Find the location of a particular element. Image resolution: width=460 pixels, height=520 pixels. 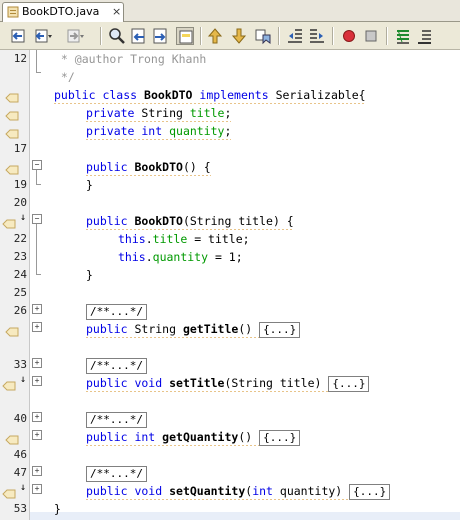

previous-bookmark-icon is located at coordinates (215, 36).